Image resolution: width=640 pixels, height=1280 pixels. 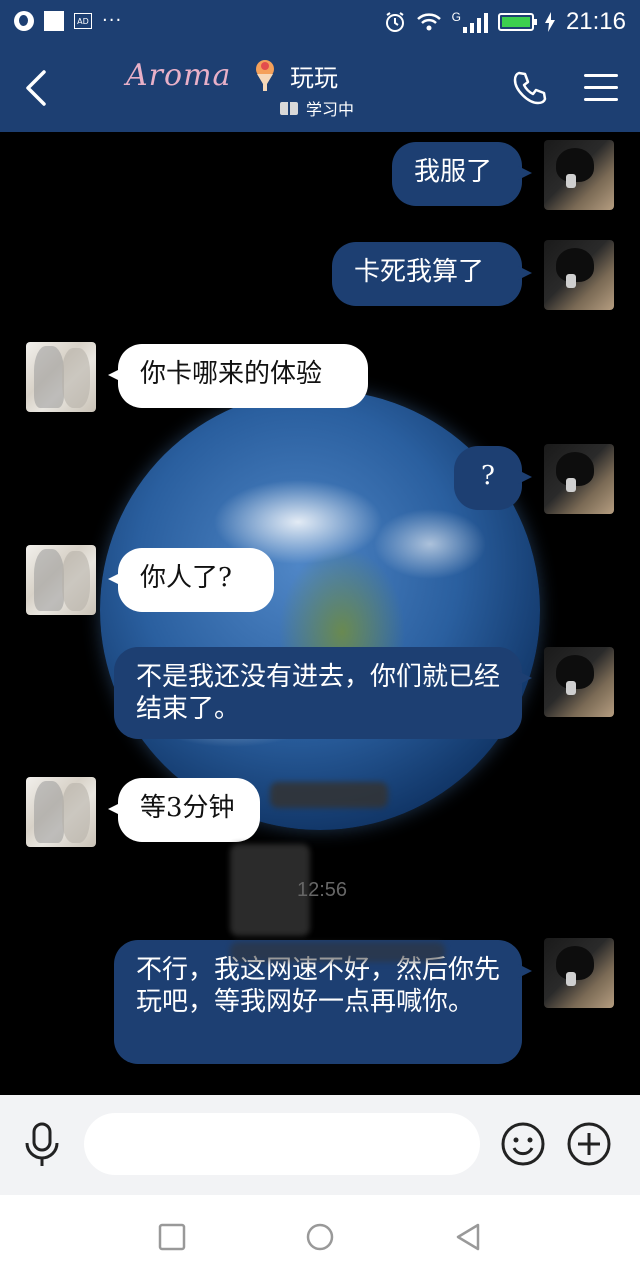 I want to click on network-type: G, so click(x=456, y=17).